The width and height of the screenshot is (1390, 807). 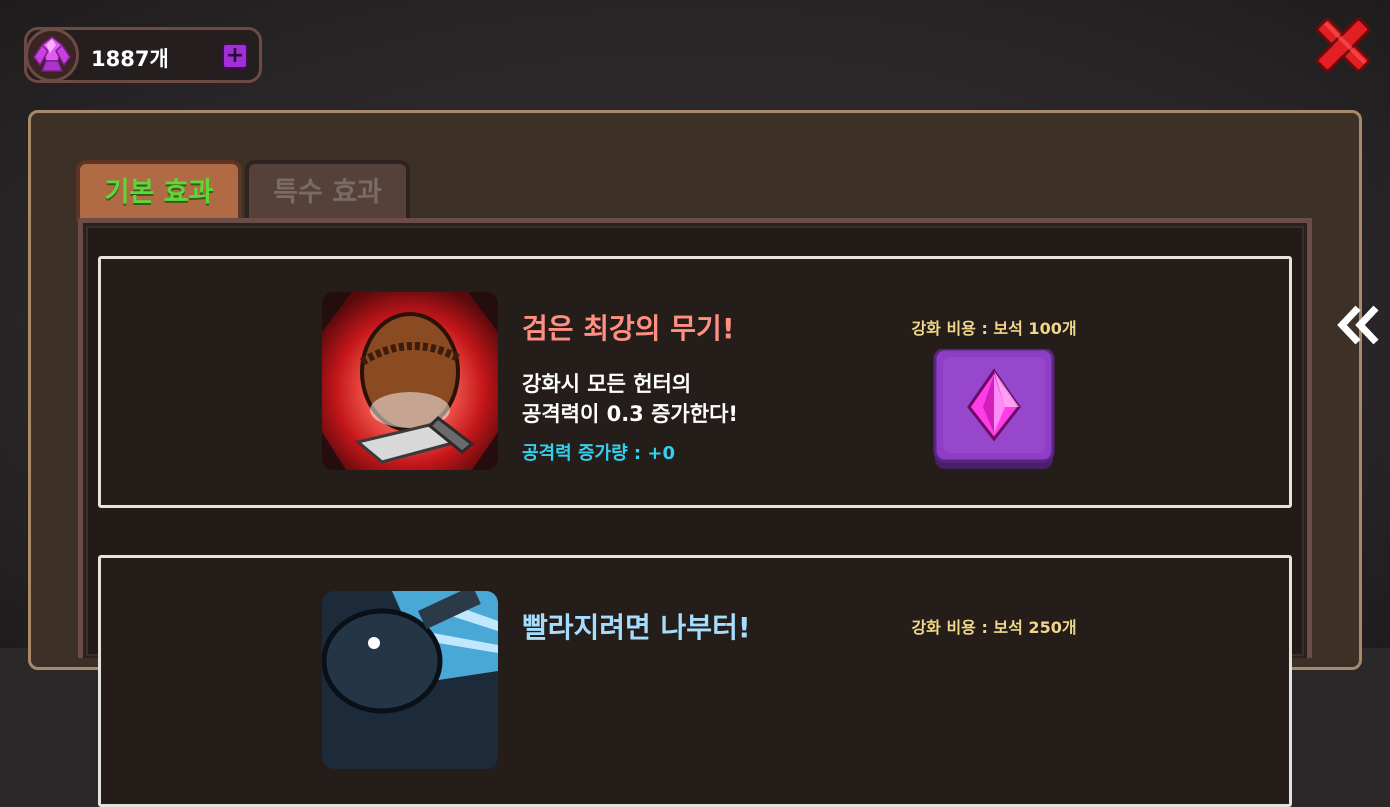 What do you see at coordinates (327, 191) in the screenshot?
I see `tab-special-effects: 특수 효과` at bounding box center [327, 191].